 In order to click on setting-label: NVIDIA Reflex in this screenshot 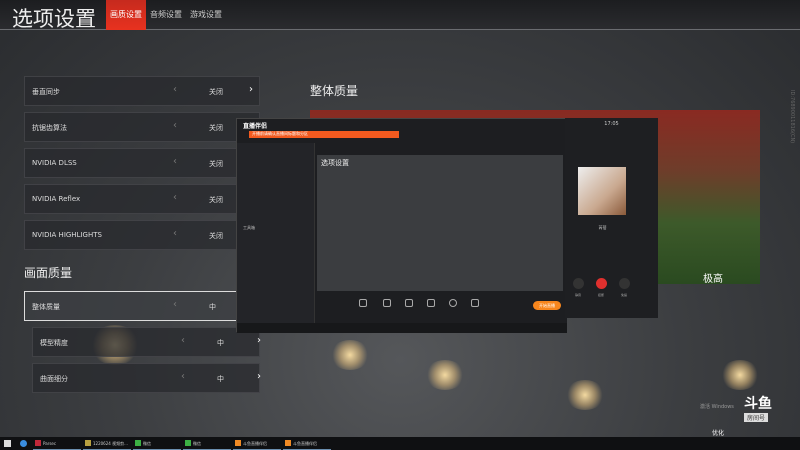, I will do `click(56, 199)`.